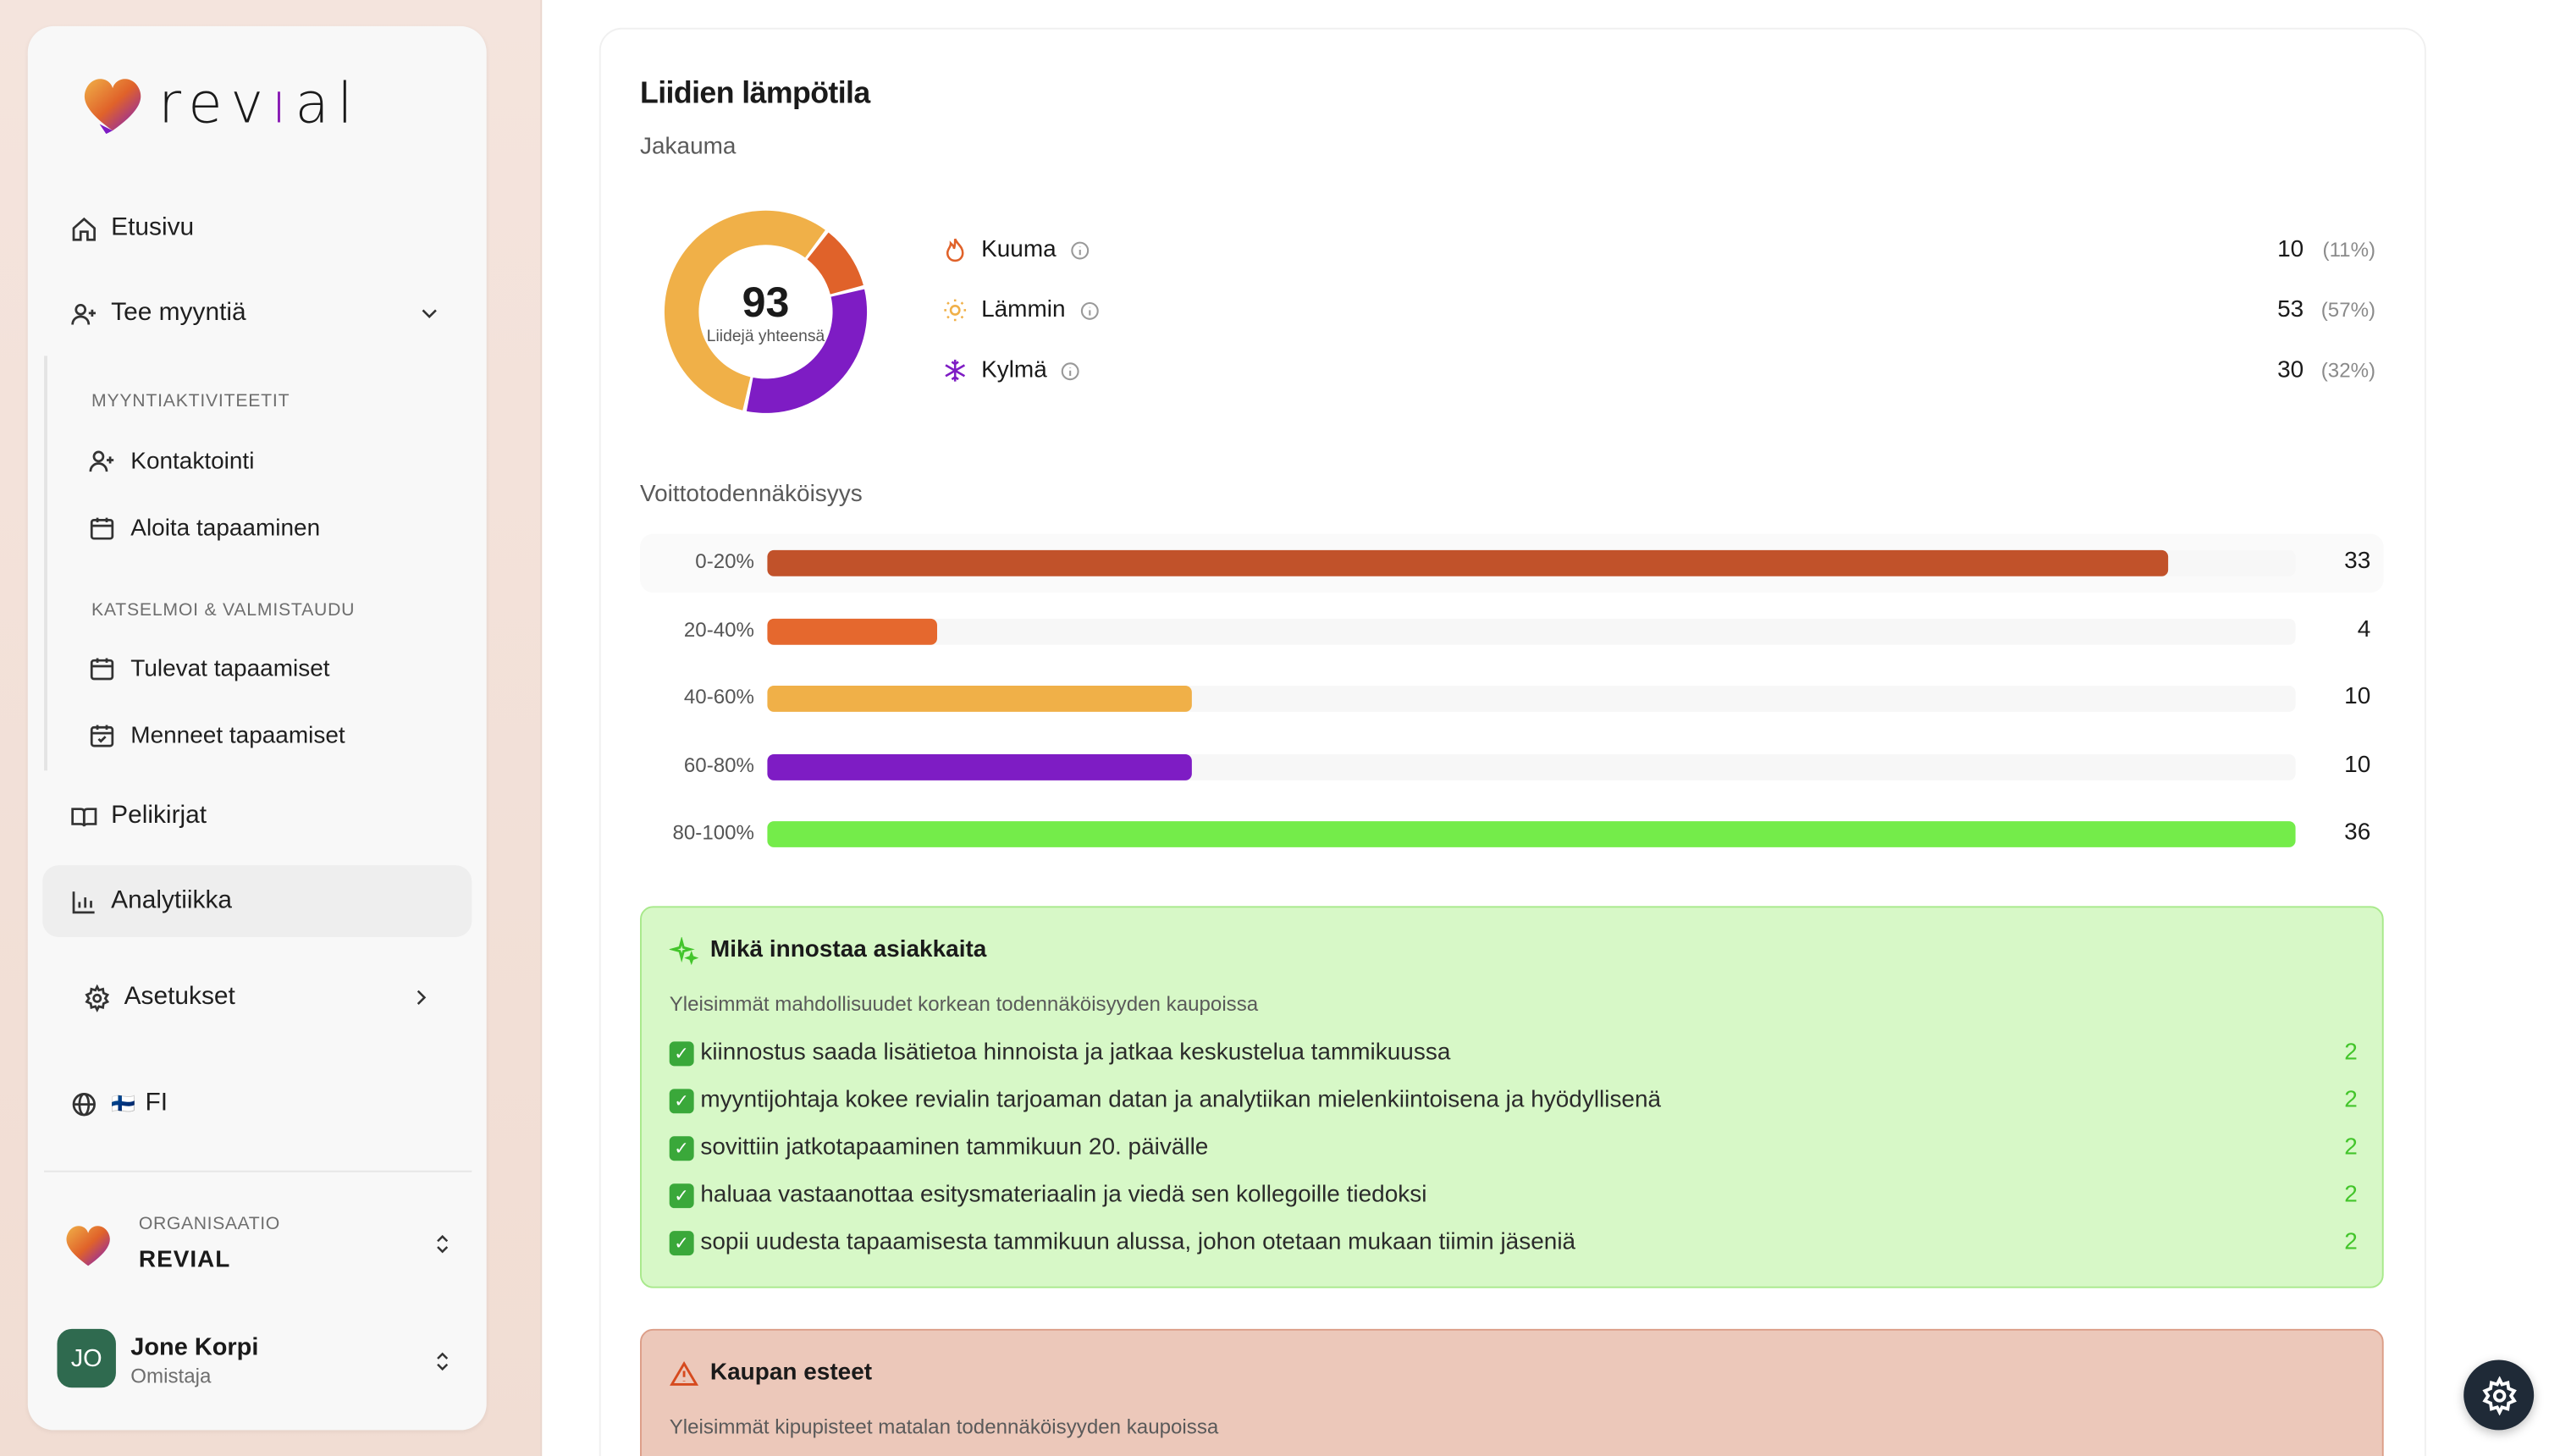 The width and height of the screenshot is (2560, 1456). Describe the element at coordinates (718, 765) in the screenshot. I see `bar-category-label: 60-80%` at that location.